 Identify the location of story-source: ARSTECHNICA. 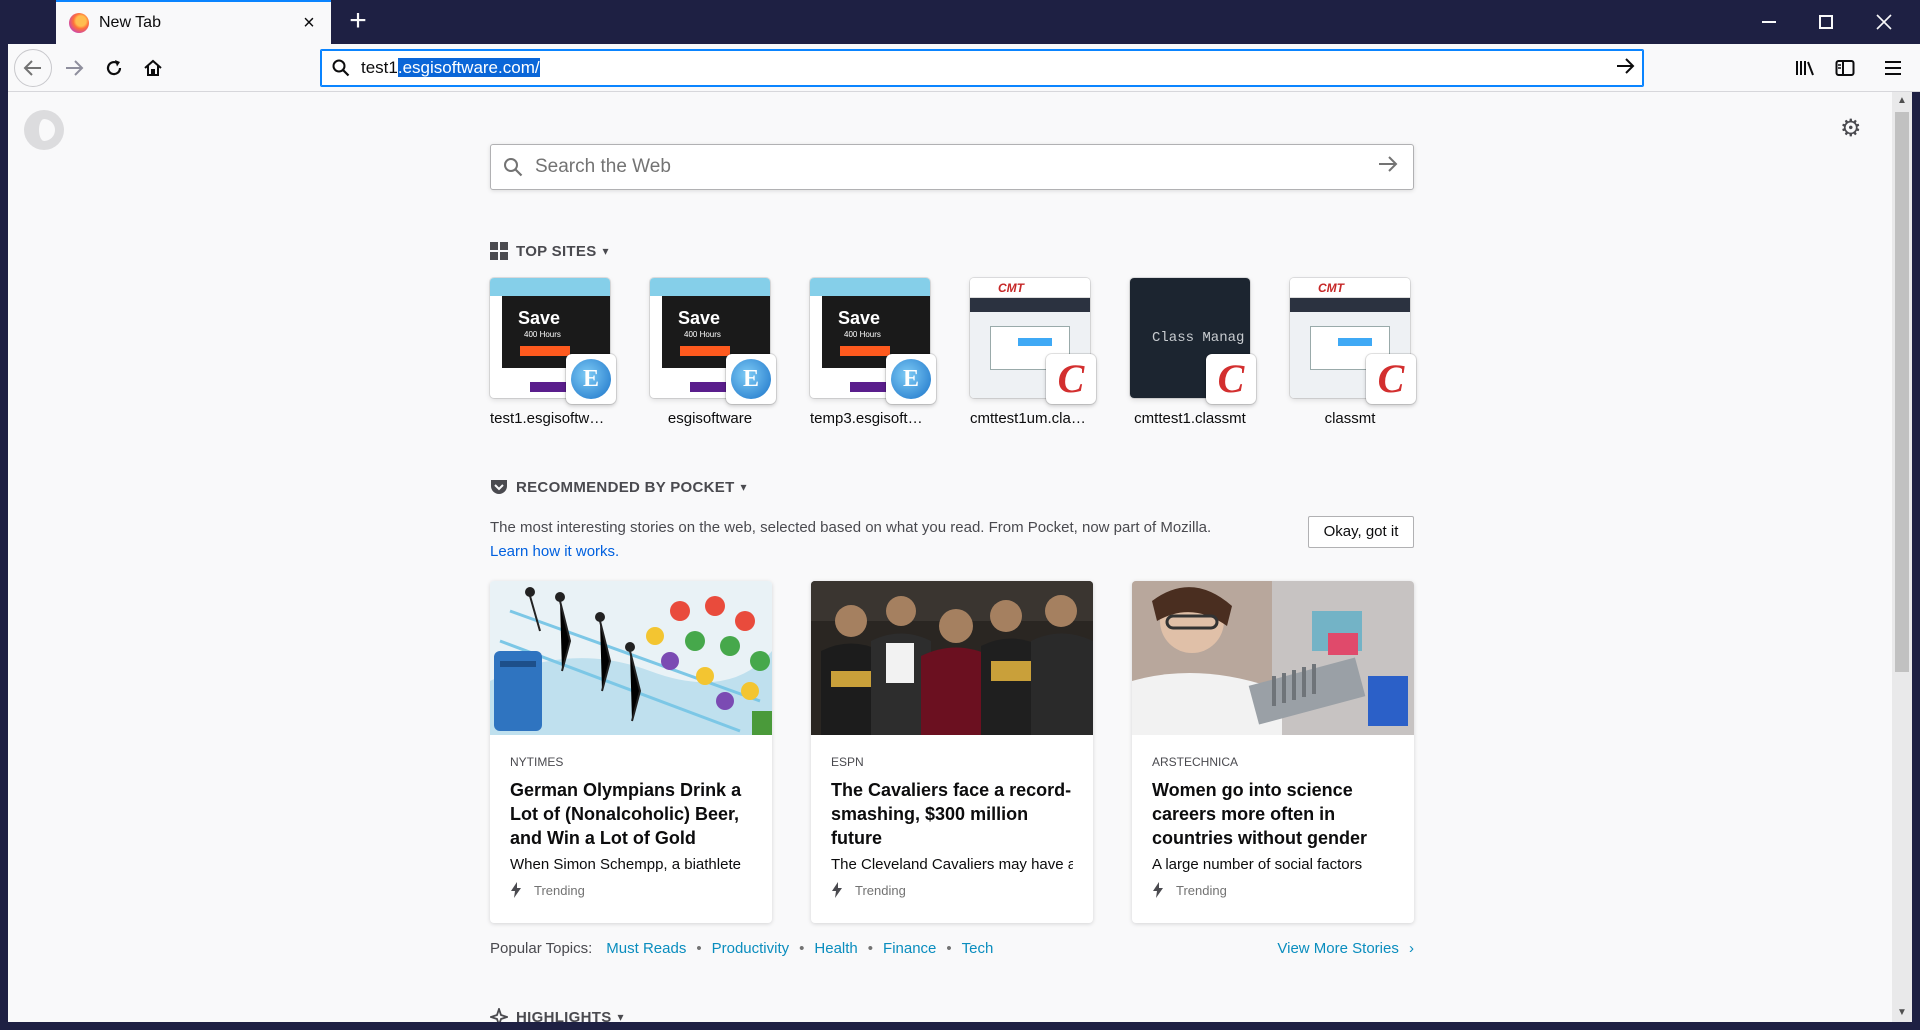
(1195, 762).